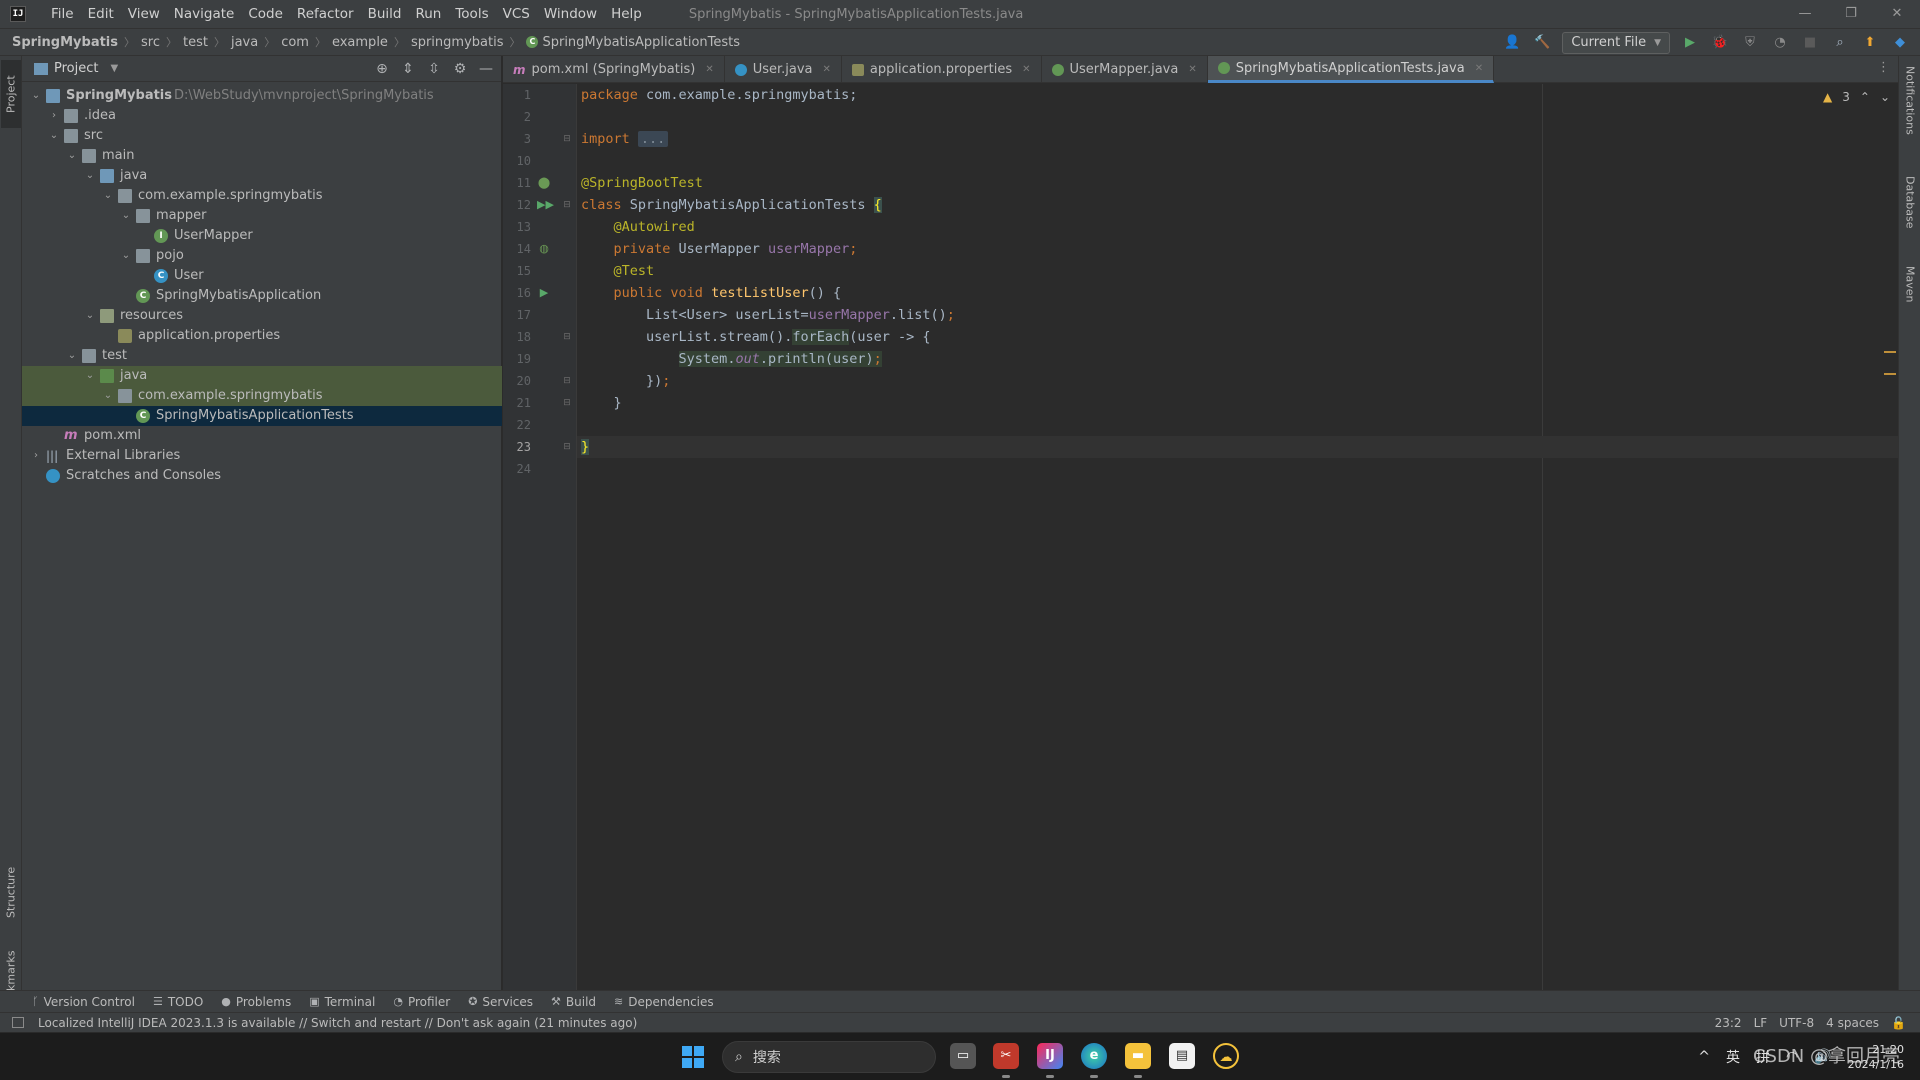  What do you see at coordinates (1852, 1023) in the screenshot?
I see `indent-setting: 4 spaces` at bounding box center [1852, 1023].